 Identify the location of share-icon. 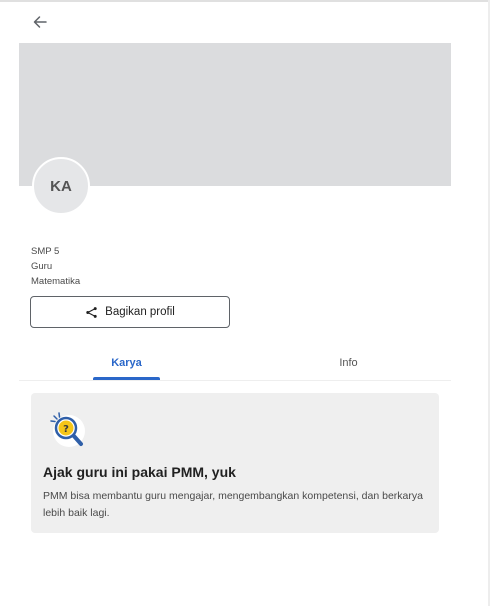
(91, 312).